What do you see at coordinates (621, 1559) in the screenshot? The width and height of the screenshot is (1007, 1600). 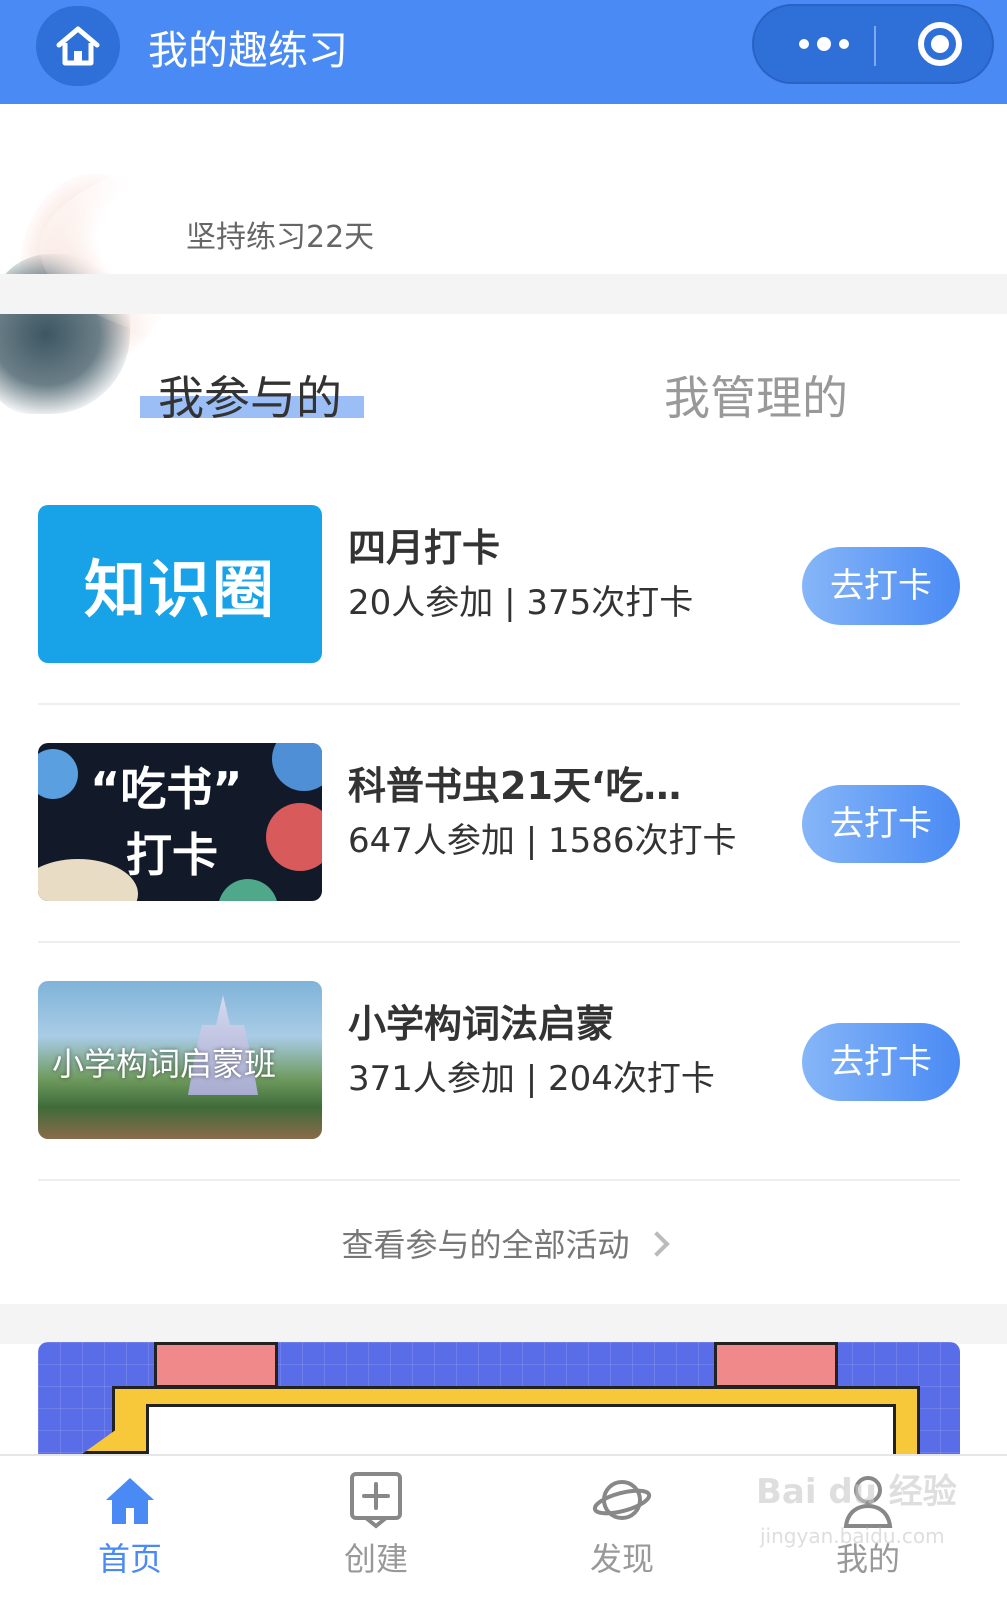 I see `tabbar-label: 发现` at bounding box center [621, 1559].